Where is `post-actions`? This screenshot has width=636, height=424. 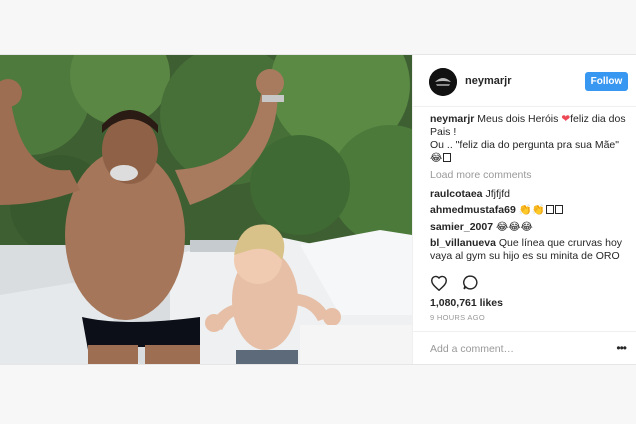
post-actions is located at coordinates (459, 284).